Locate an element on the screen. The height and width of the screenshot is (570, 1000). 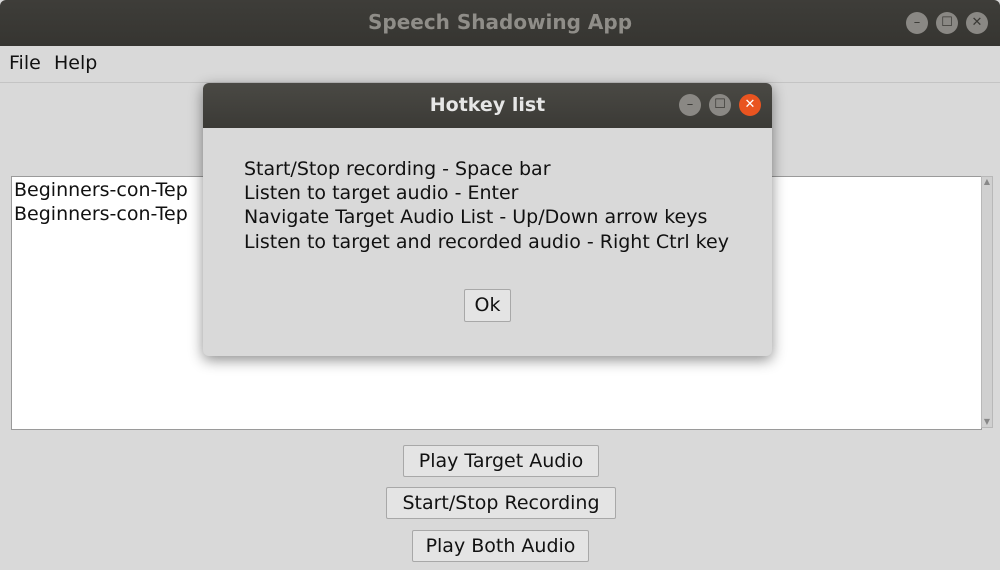
menu-bar: File Help is located at coordinates (500, 64).